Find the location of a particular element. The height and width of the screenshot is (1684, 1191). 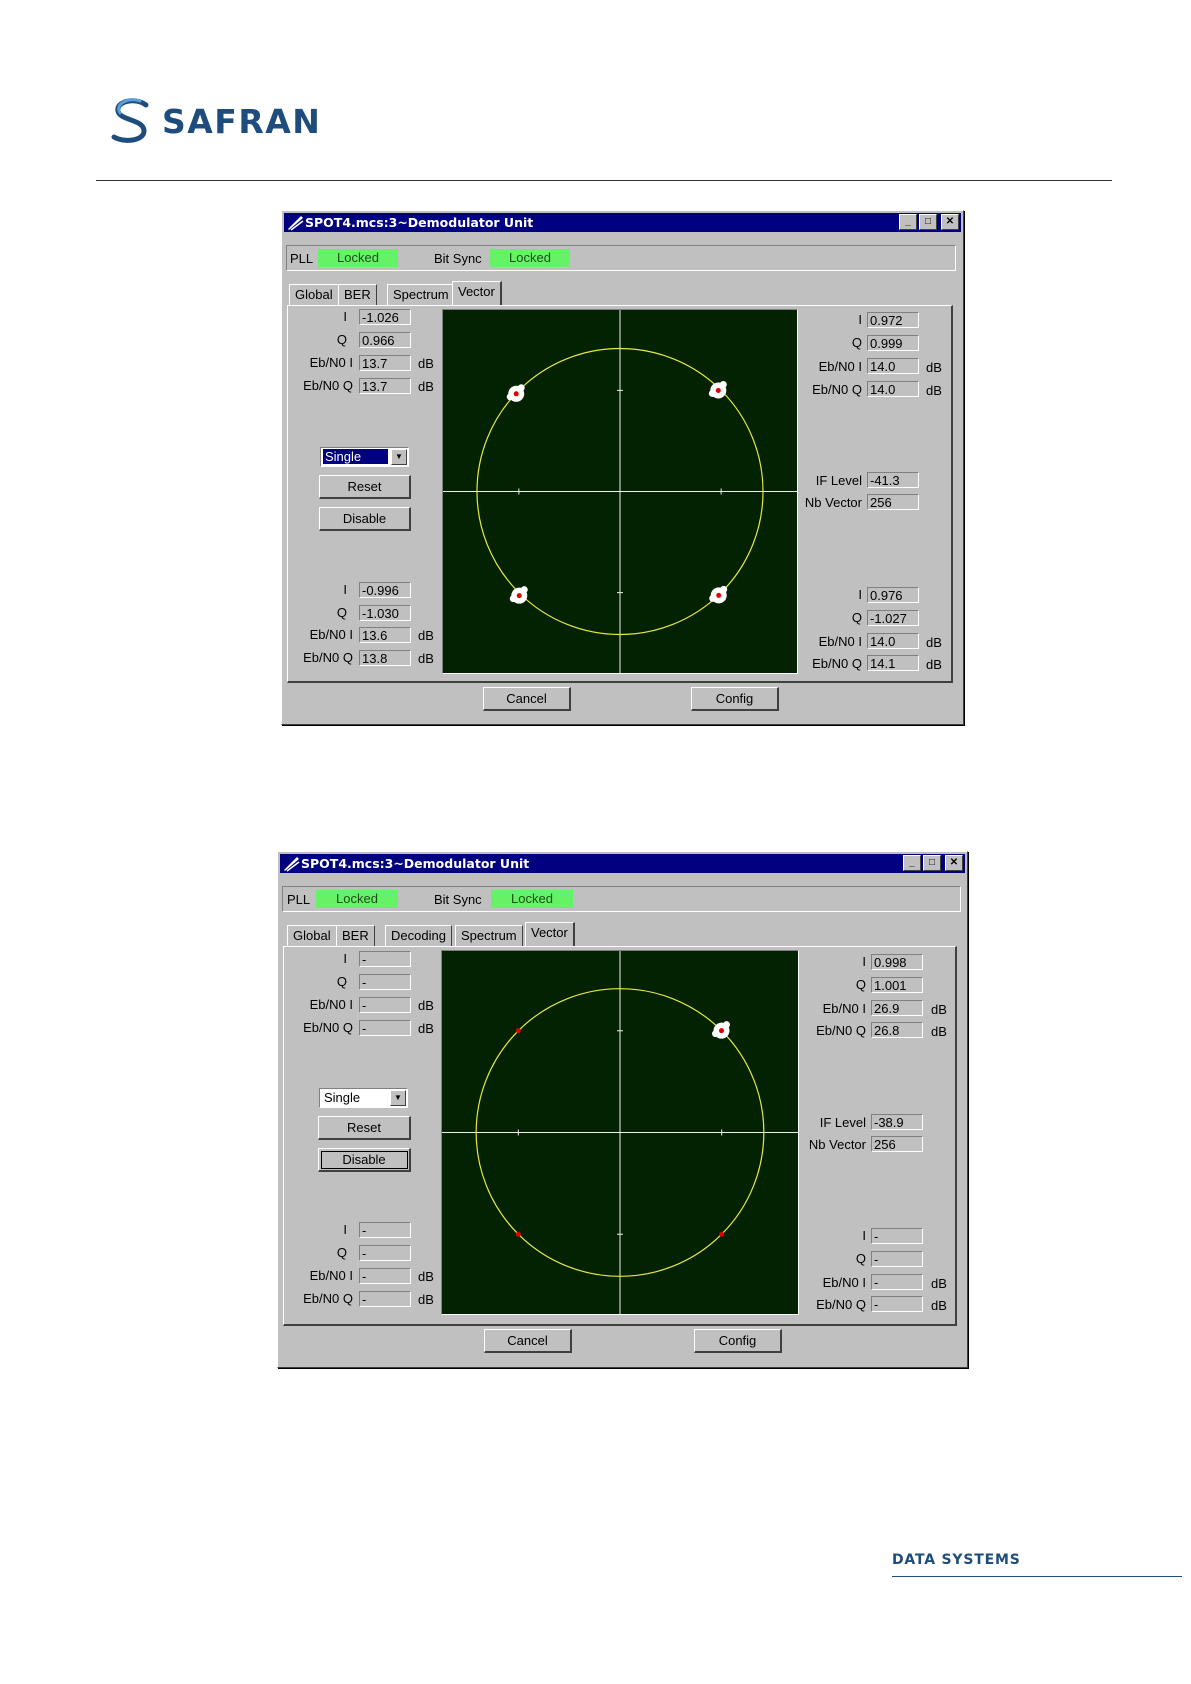

constellation-plot is located at coordinates (620, 1132).